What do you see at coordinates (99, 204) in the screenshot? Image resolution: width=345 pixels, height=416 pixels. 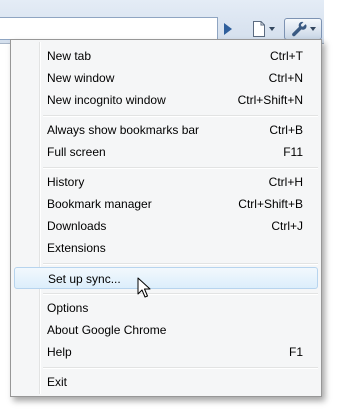 I see `menu-item-label: Bookmark manager` at bounding box center [99, 204].